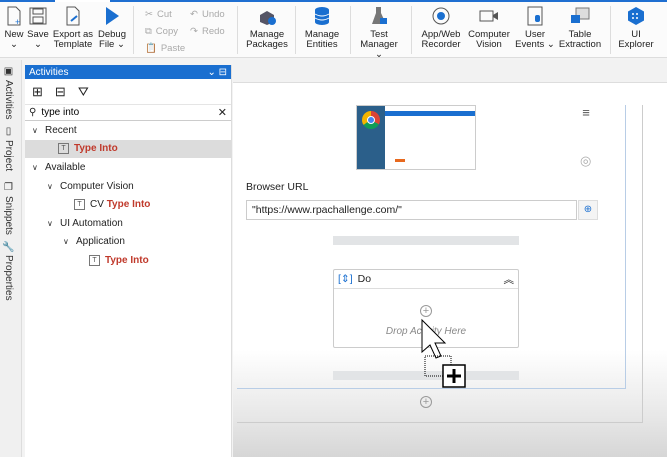  Describe the element at coordinates (588, 210) in the screenshot. I see `browser-picker-icon: ⊕` at that location.